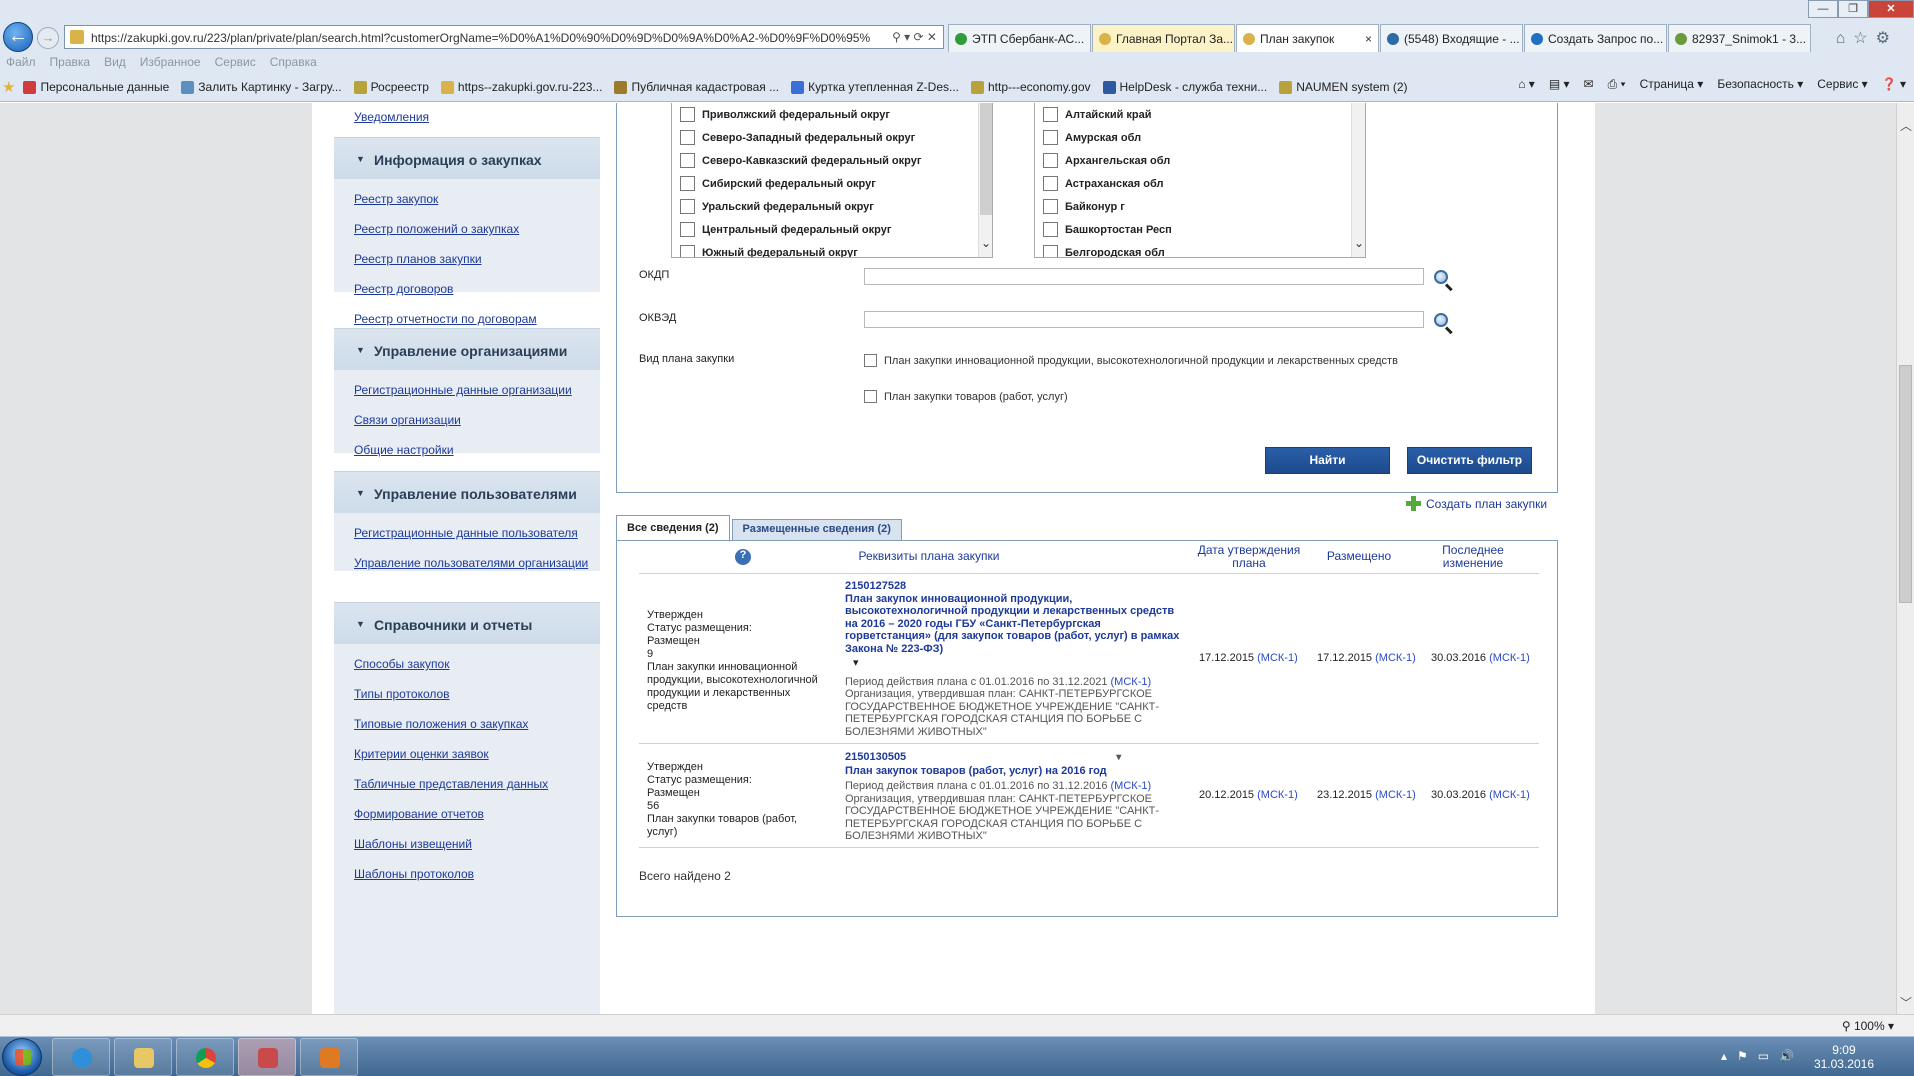  I want to click on okdp-input, so click(1144, 276).